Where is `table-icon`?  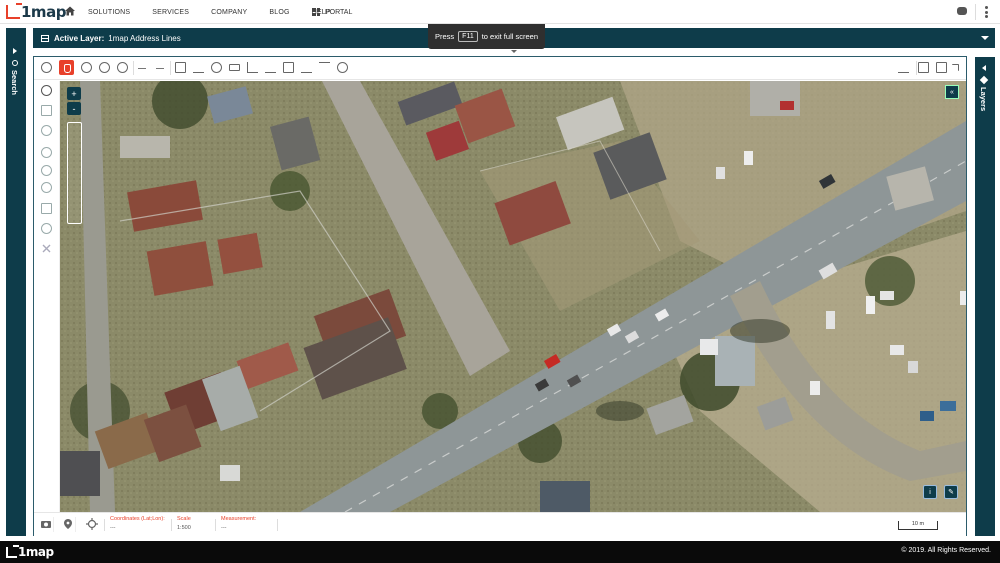 table-icon is located at coordinates (45, 38).